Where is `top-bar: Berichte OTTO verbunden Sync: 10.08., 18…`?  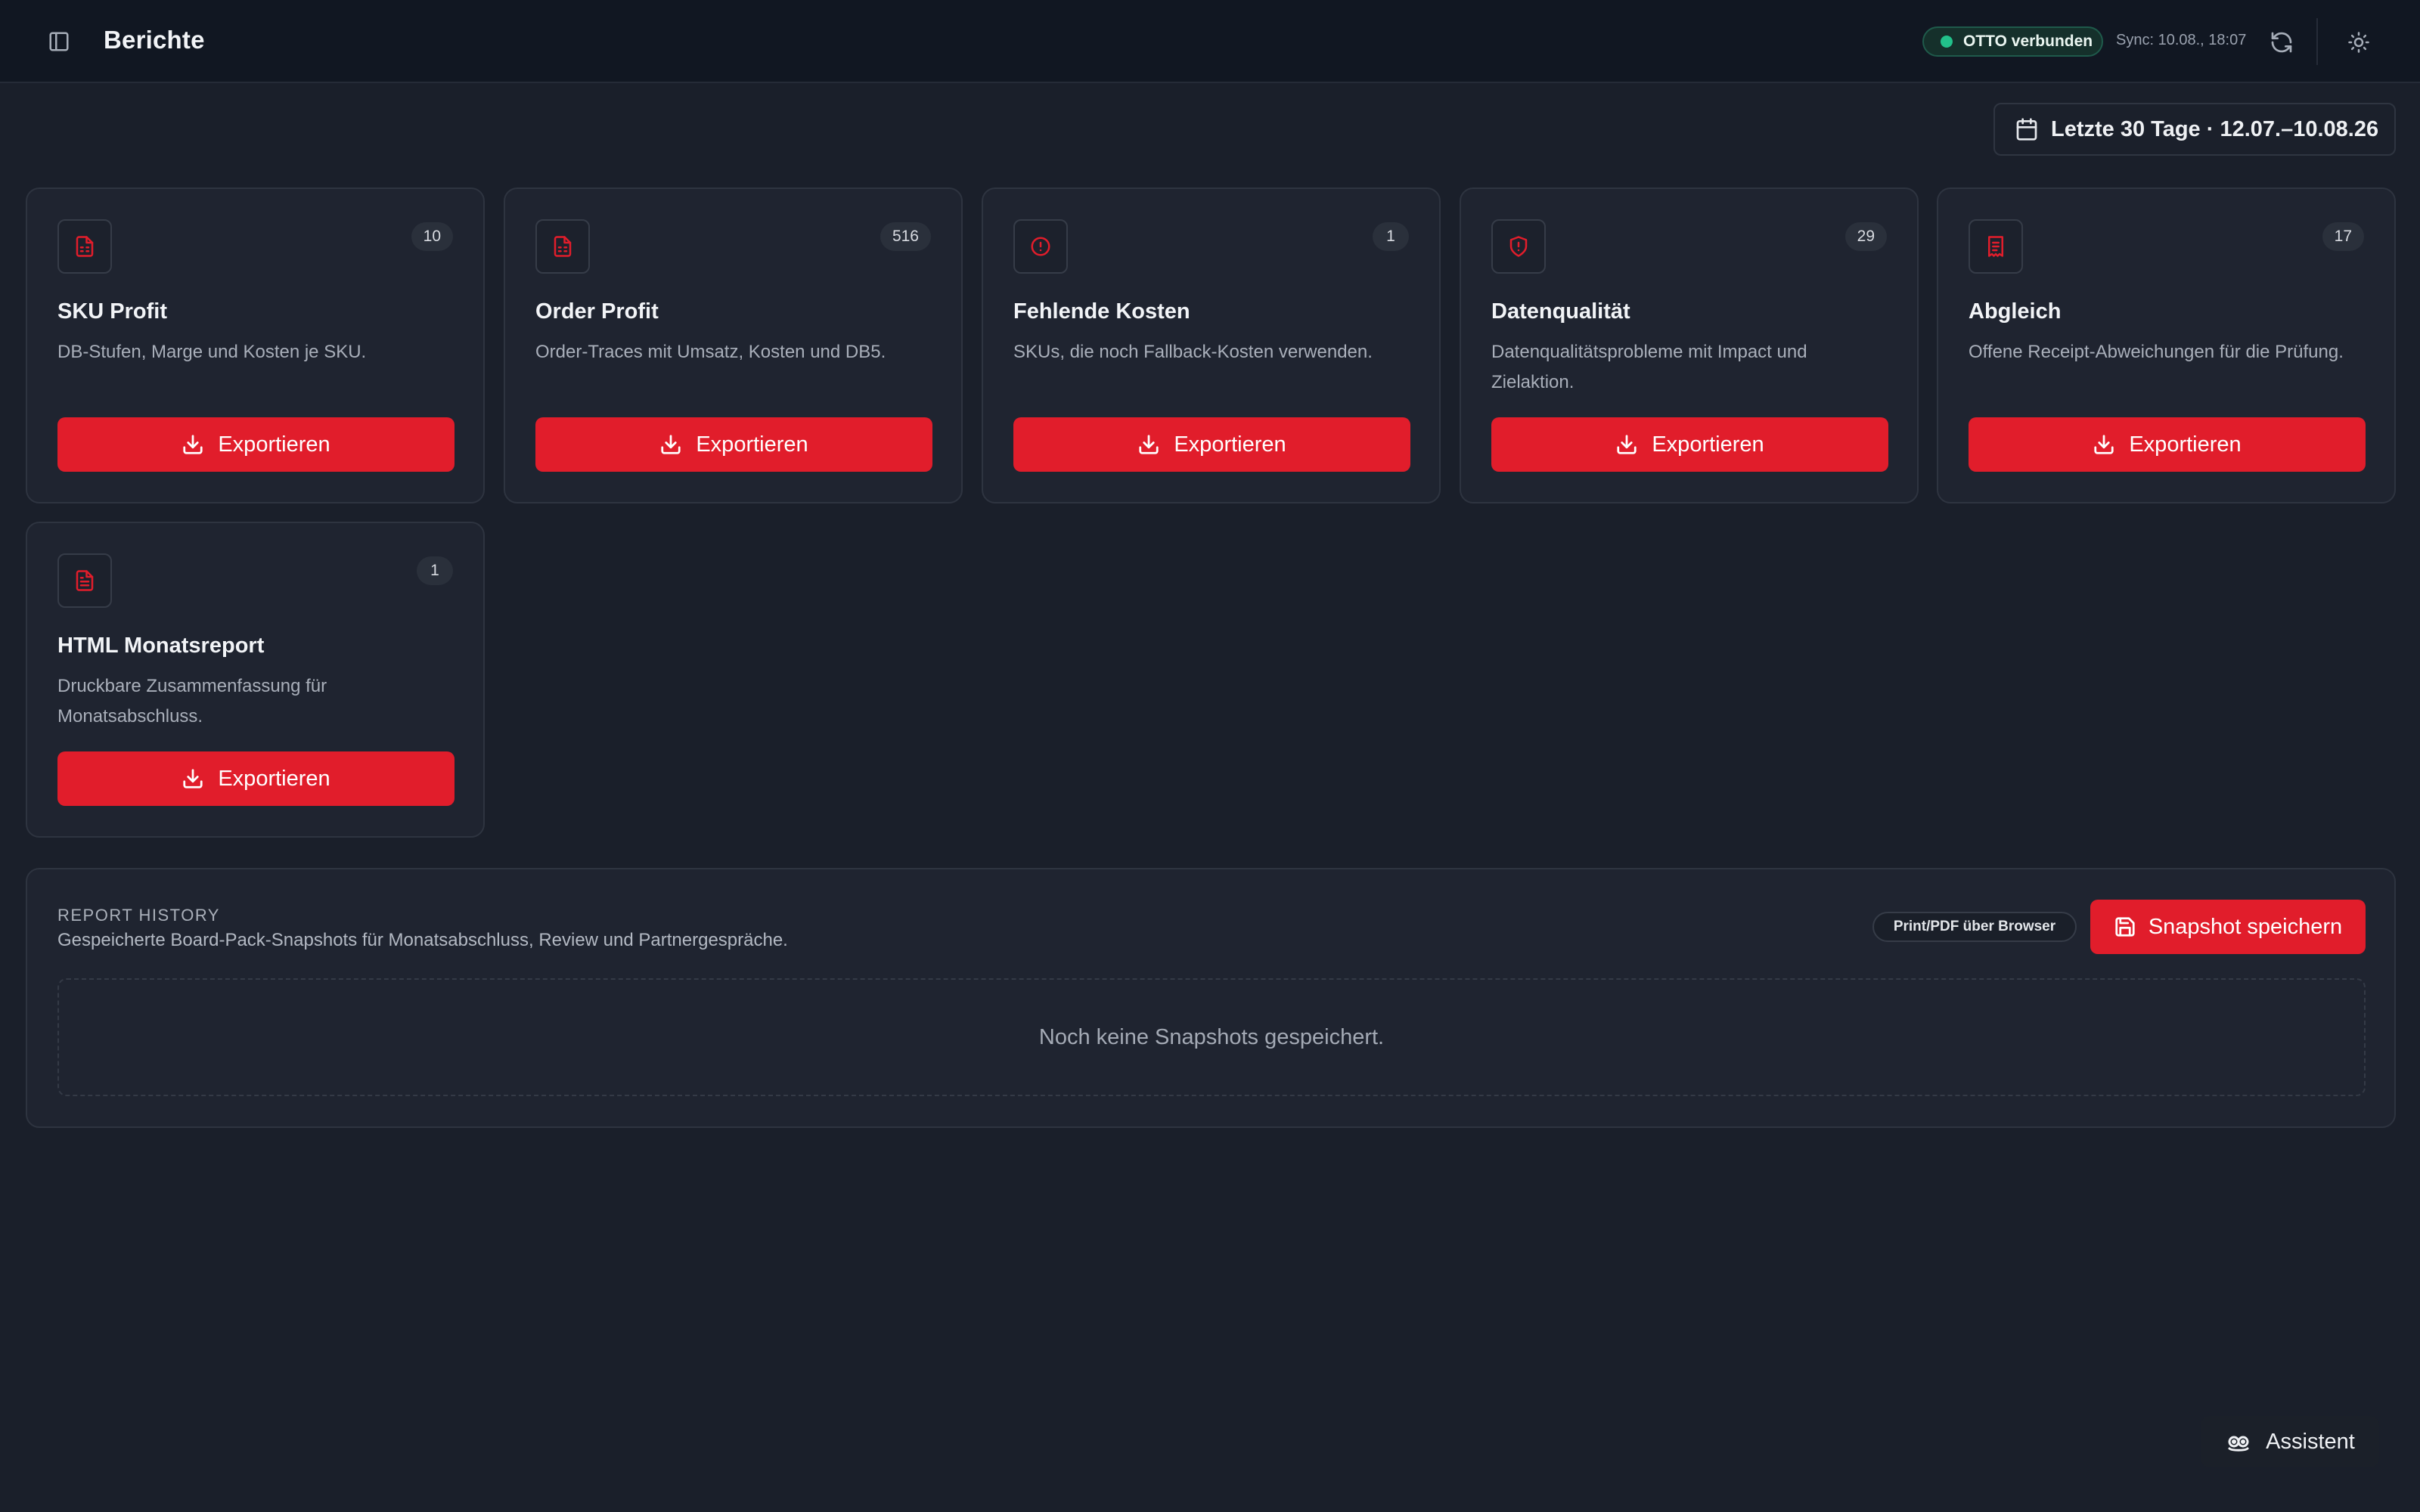 top-bar: Berichte OTTO verbunden Sync: 10.08., 18… is located at coordinates (1210, 42).